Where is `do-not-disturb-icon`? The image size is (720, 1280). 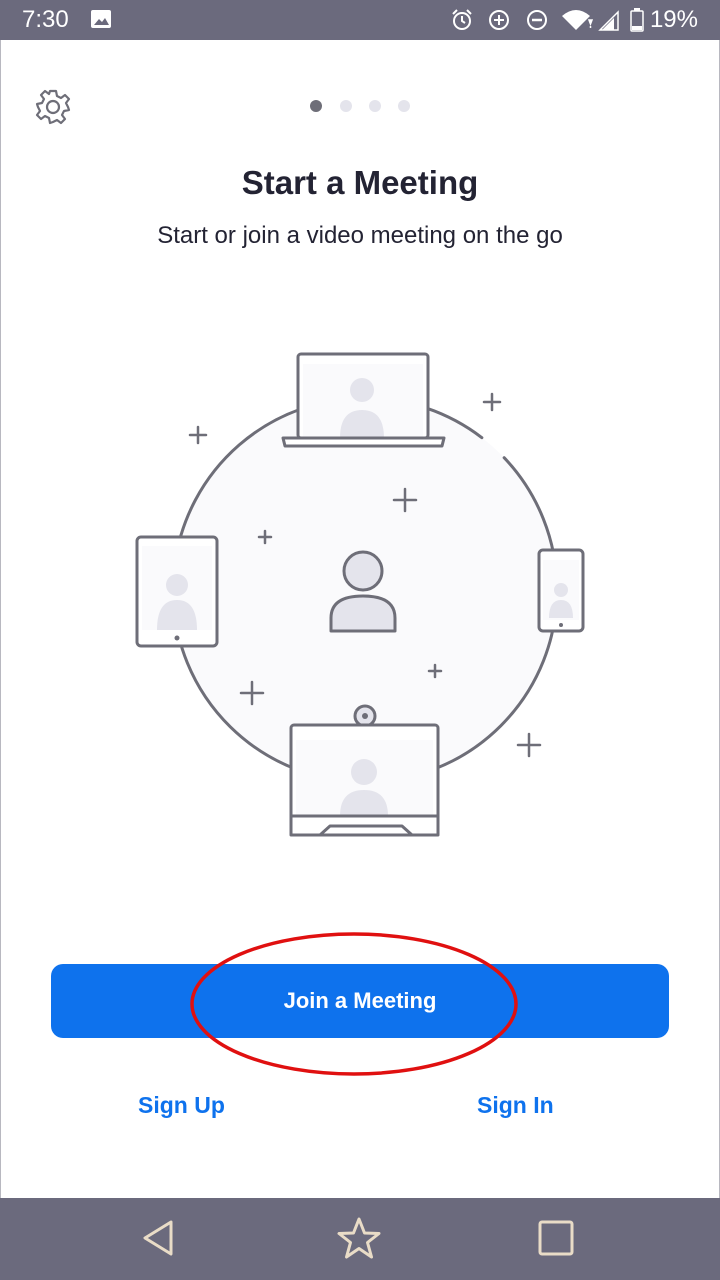 do-not-disturb-icon is located at coordinates (537, 22).